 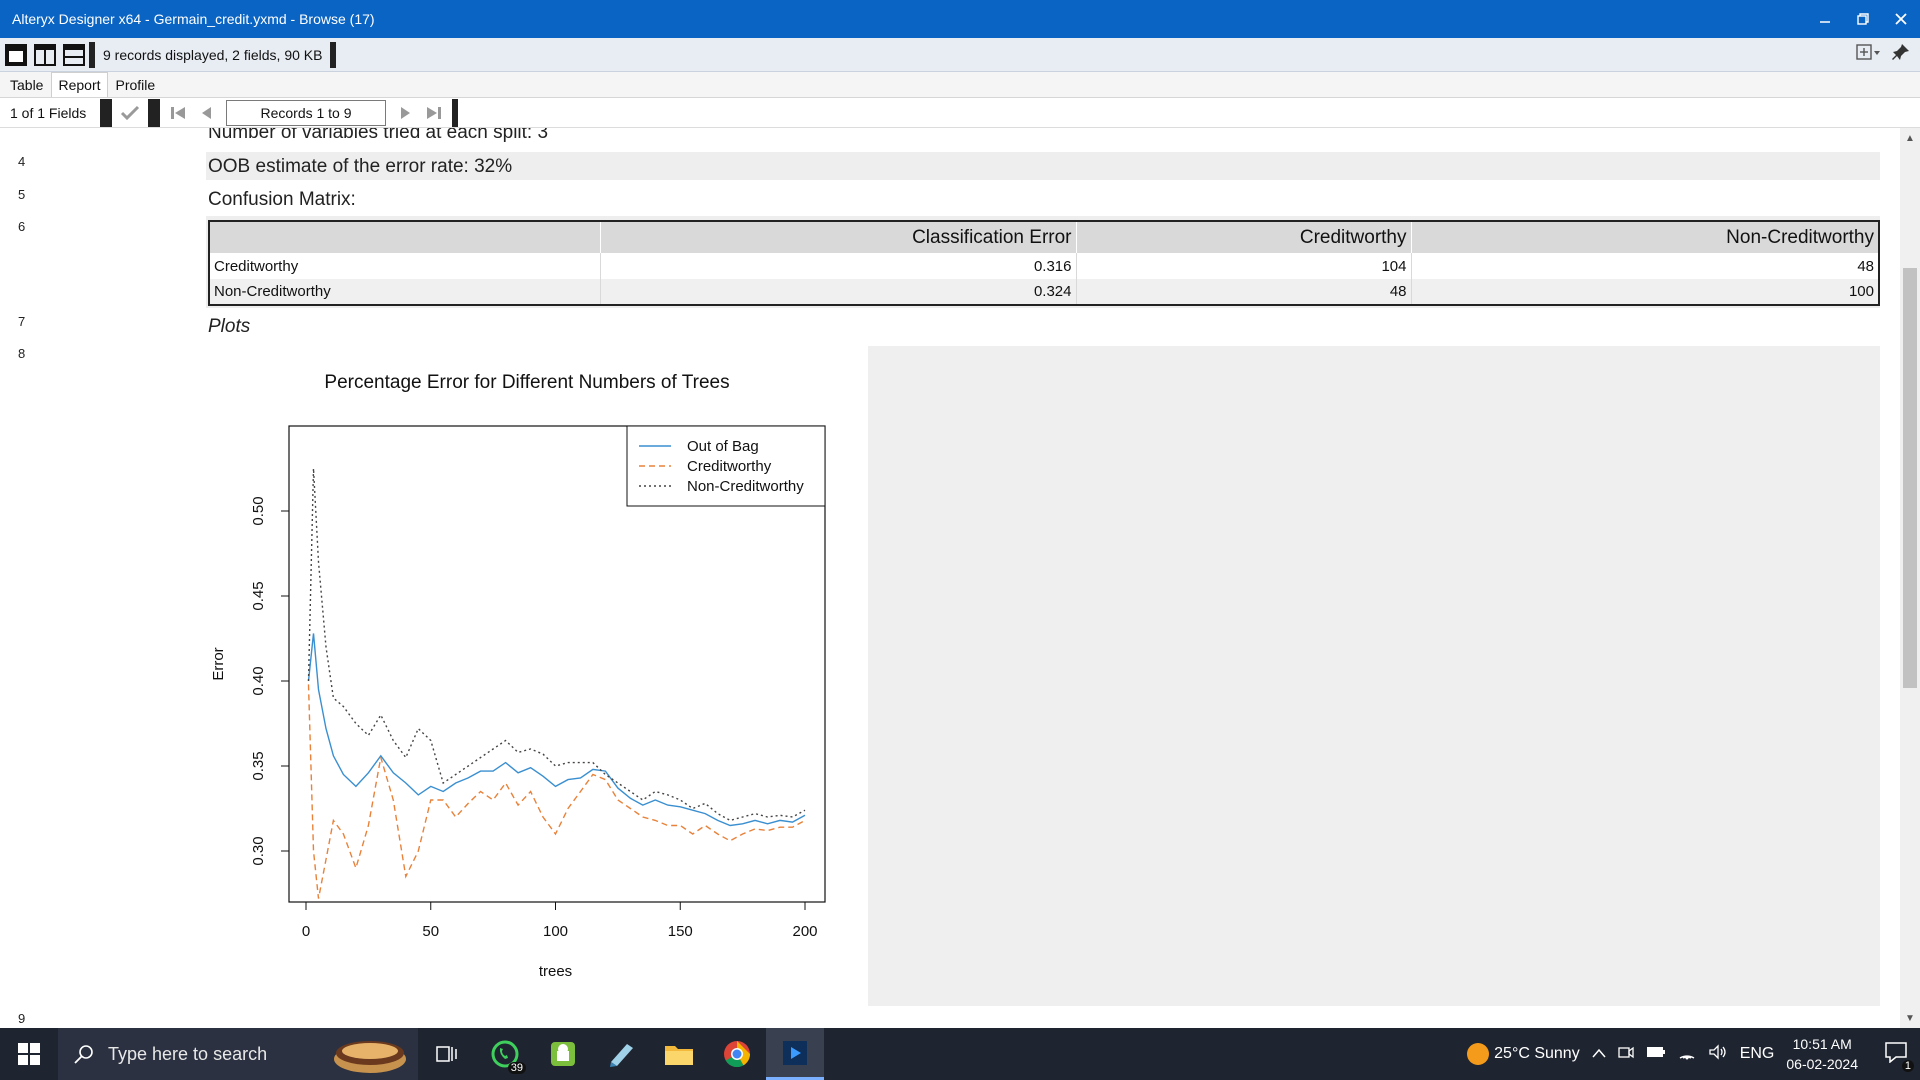 I want to click on taskbar-app-chrome, so click(x=737, y=1054).